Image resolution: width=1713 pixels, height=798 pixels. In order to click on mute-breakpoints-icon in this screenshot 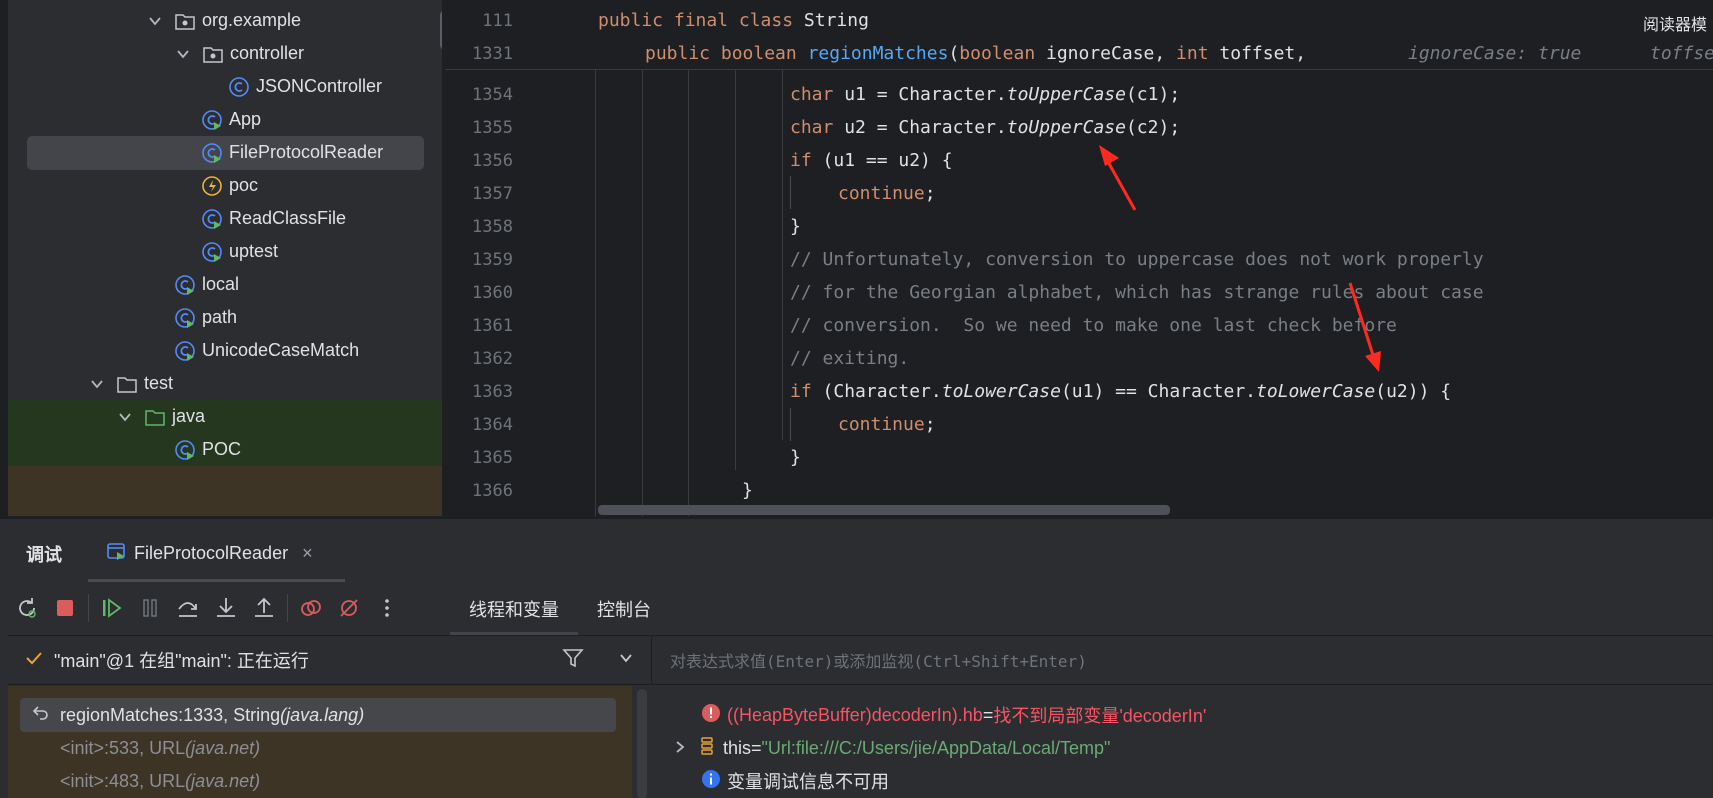, I will do `click(349, 608)`.